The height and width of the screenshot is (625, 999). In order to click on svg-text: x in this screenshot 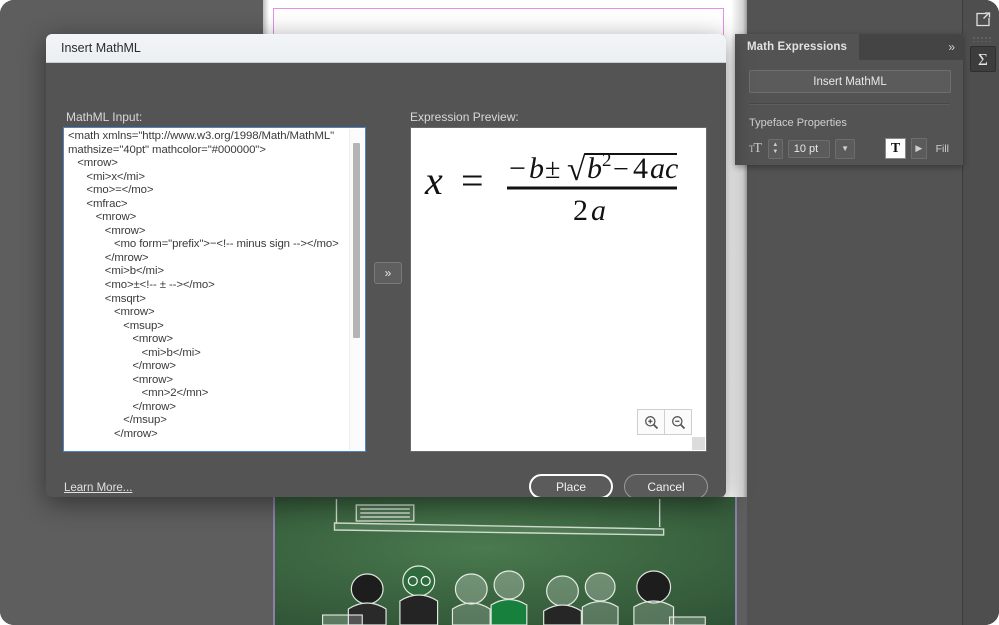, I will do `click(433, 180)`.